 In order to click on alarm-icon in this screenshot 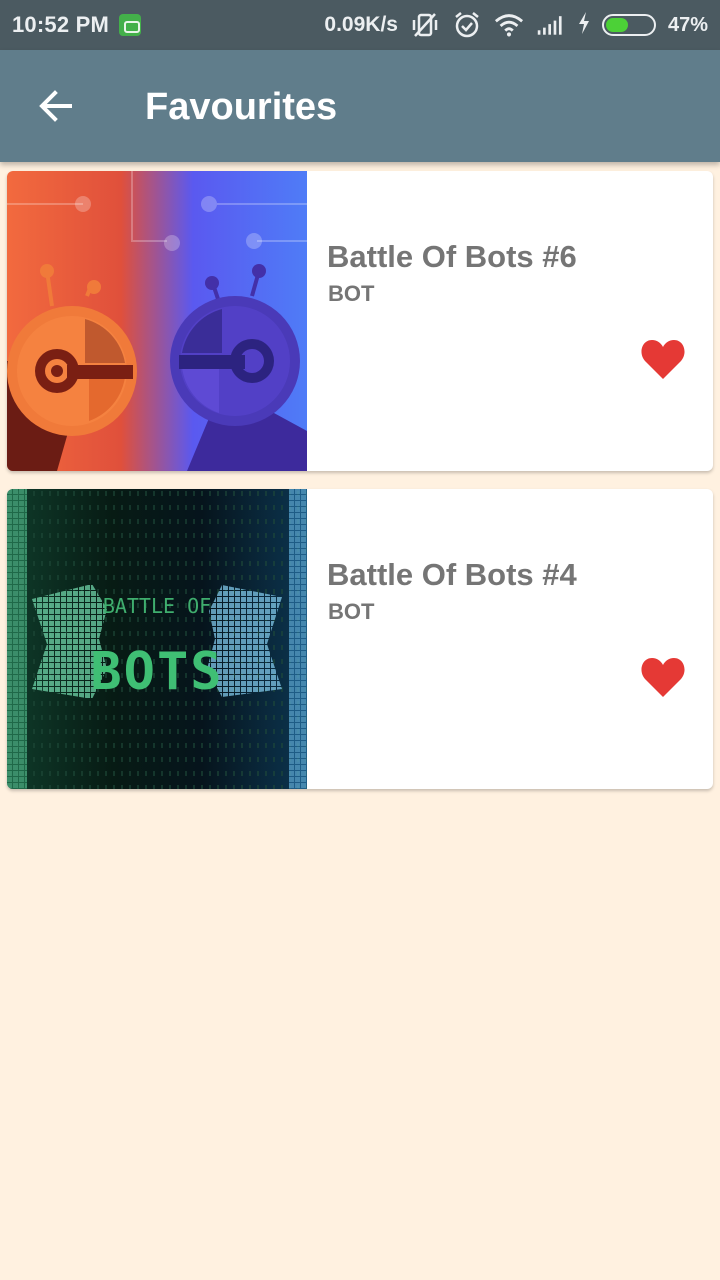, I will do `click(467, 25)`.